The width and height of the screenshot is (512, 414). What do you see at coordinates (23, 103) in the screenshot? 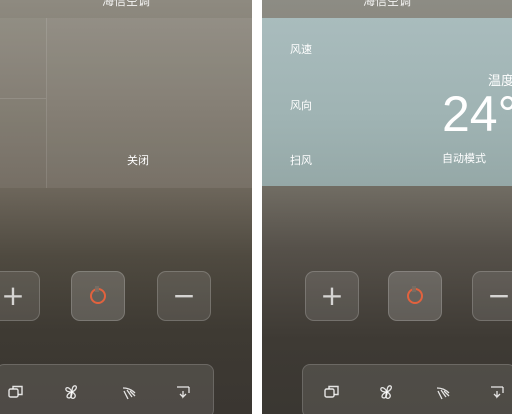
I see `info-panel-edge` at bounding box center [23, 103].